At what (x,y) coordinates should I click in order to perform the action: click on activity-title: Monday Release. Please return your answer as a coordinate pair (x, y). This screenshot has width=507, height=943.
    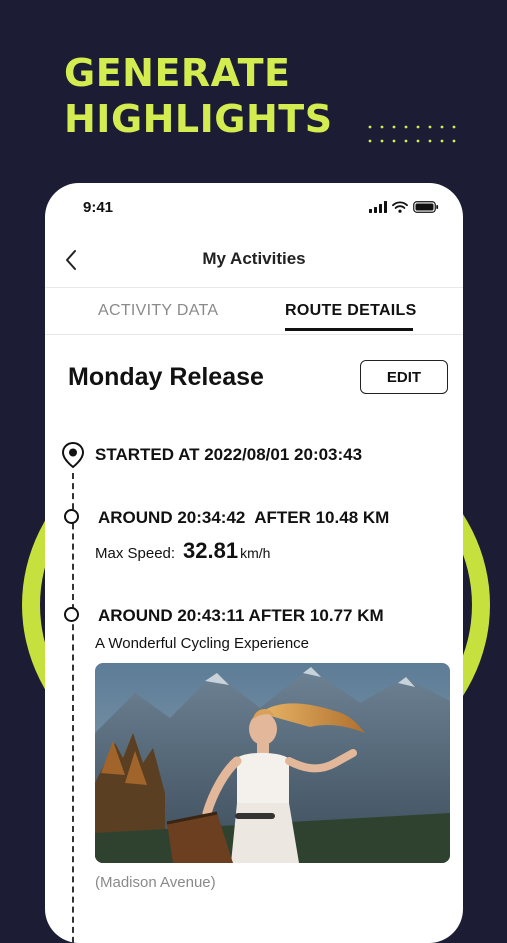
    Looking at the image, I should click on (166, 377).